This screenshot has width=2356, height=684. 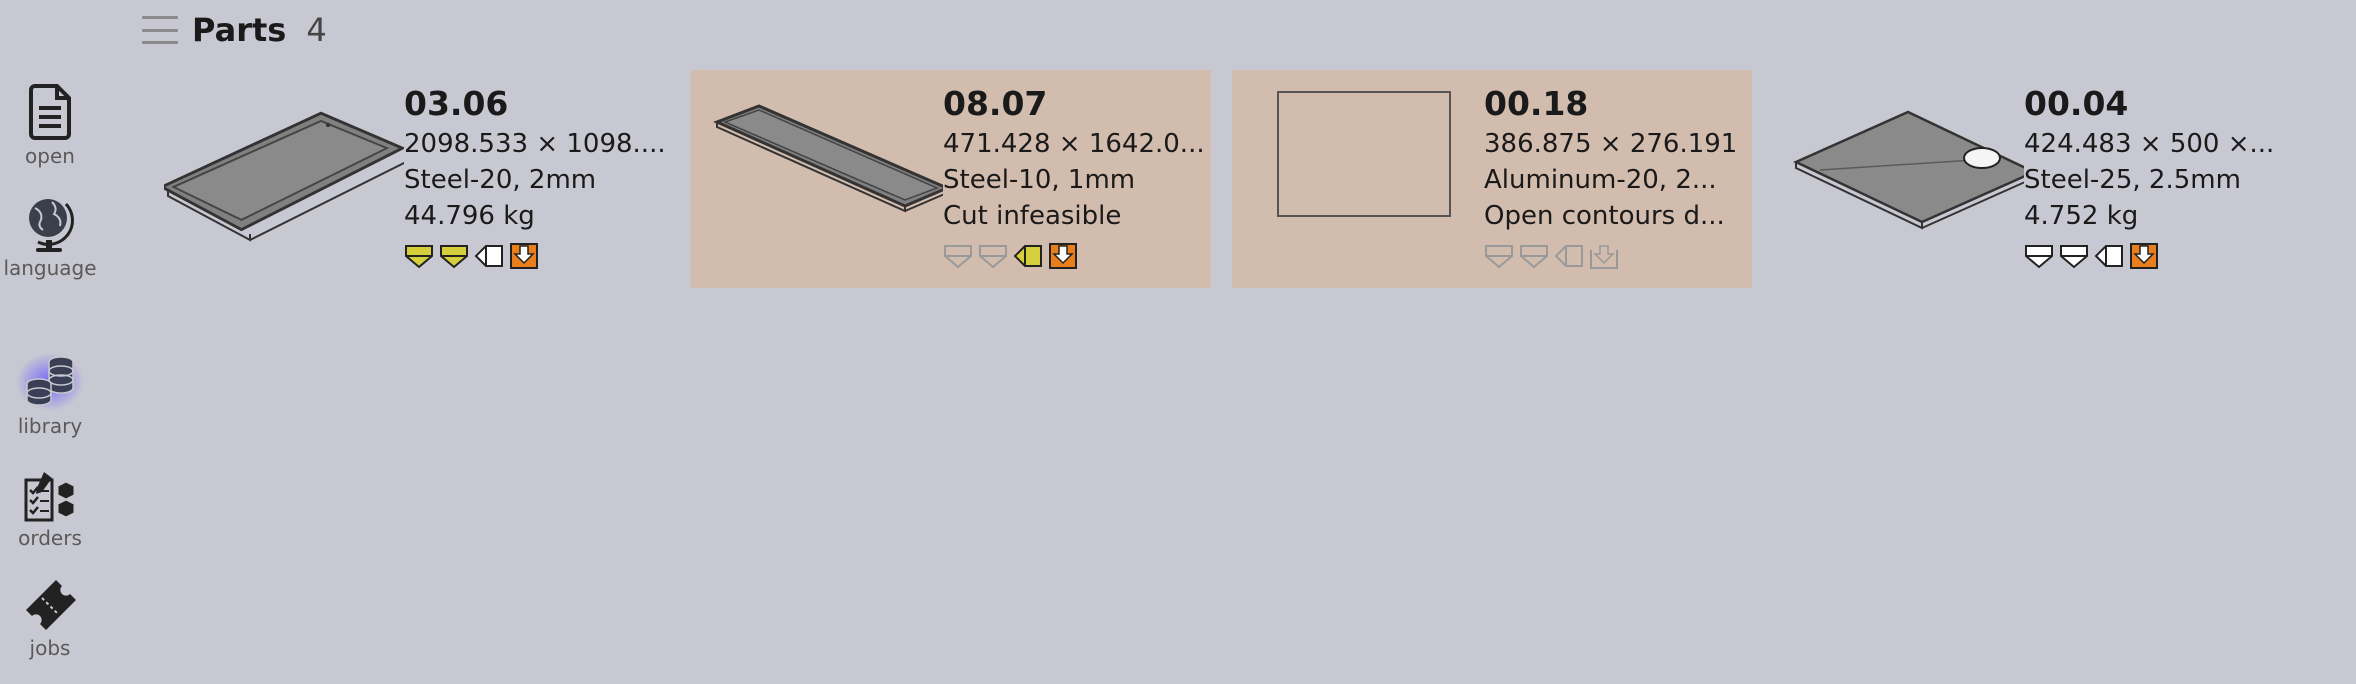 I want to click on sidebar-item-label: orders, so click(x=50, y=538).